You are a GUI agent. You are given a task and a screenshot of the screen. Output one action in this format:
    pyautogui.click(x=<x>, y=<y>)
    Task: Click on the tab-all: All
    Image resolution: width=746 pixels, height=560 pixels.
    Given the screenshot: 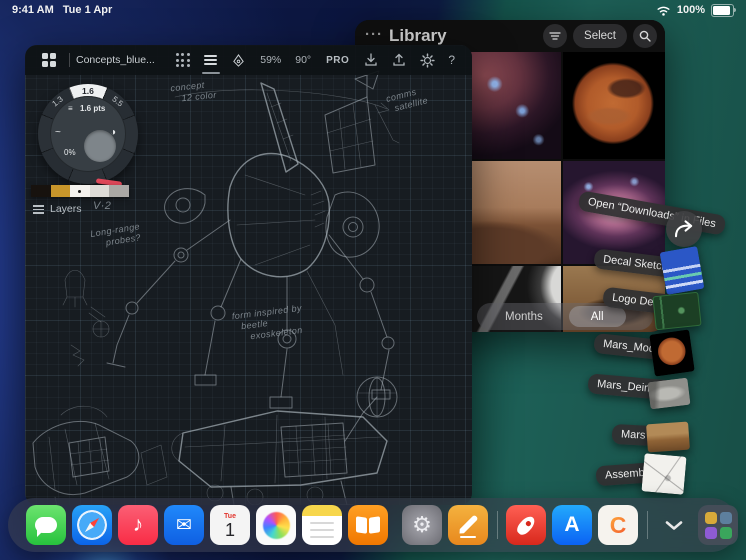 What is the action you would take?
    pyautogui.click(x=597, y=316)
    